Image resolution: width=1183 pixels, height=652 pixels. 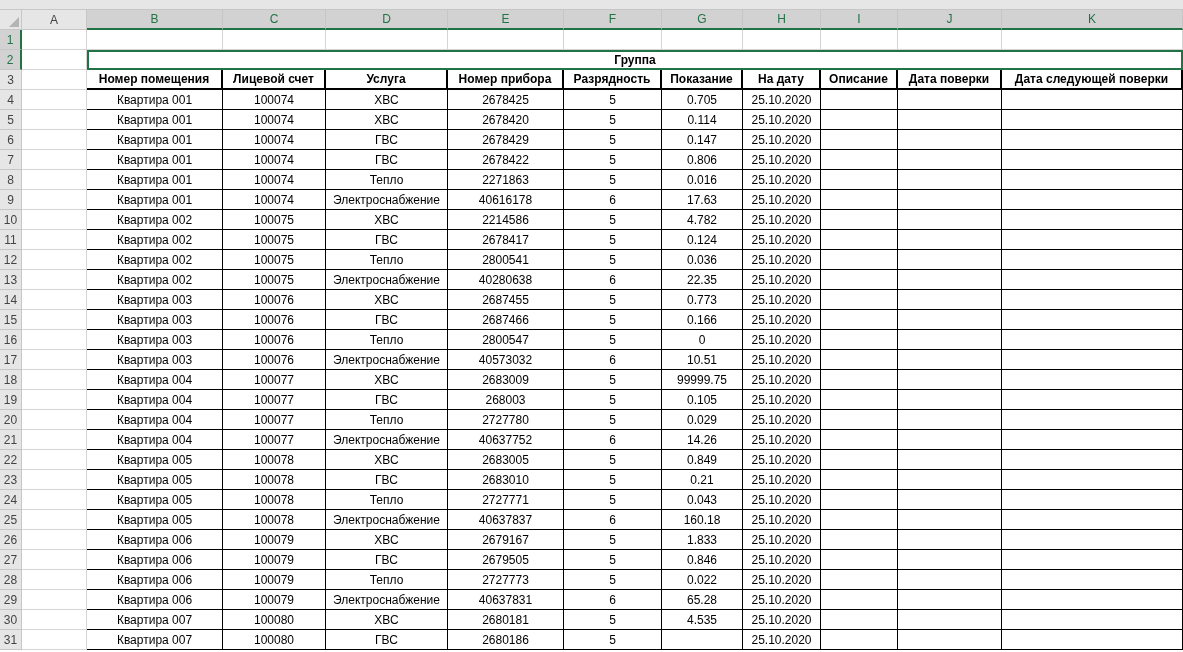 What do you see at coordinates (11, 220) in the screenshot?
I see `row-header: 10` at bounding box center [11, 220].